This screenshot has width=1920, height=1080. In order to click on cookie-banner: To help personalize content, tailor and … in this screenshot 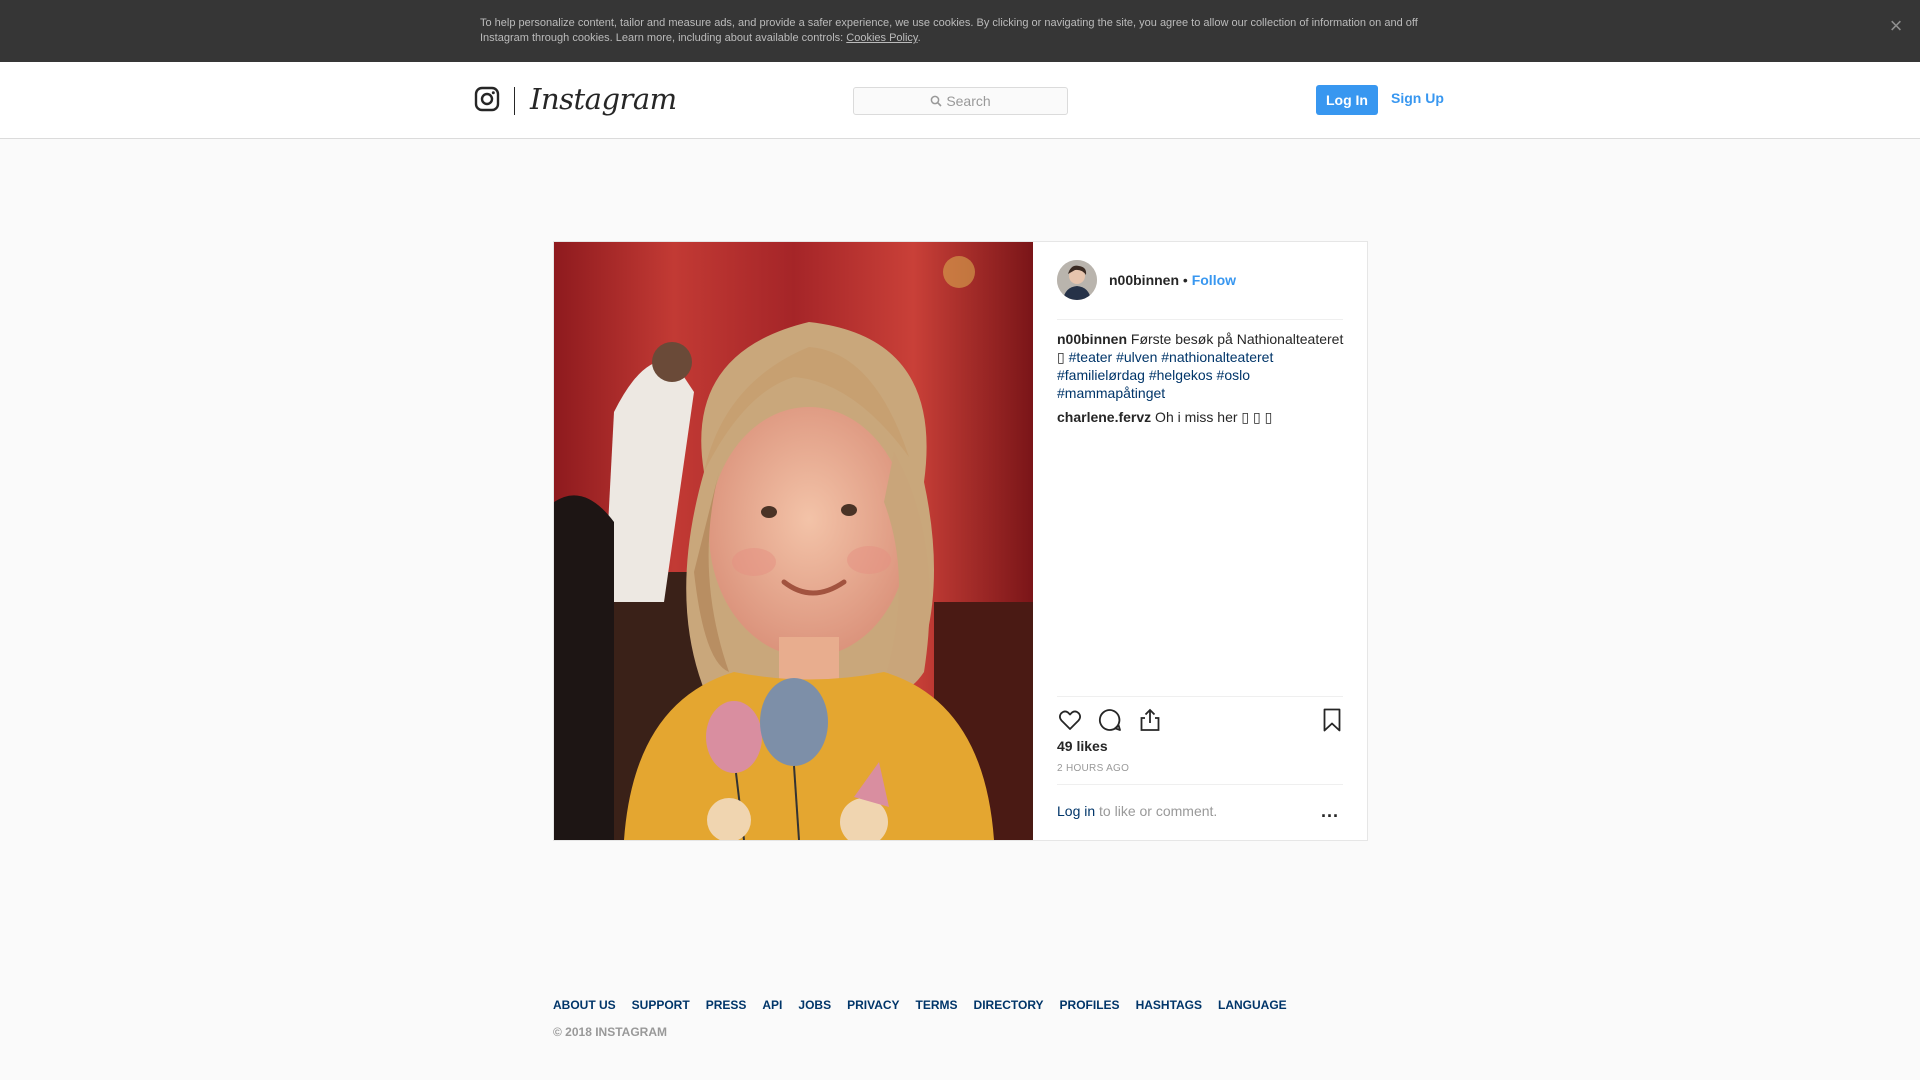, I will do `click(960, 31)`.